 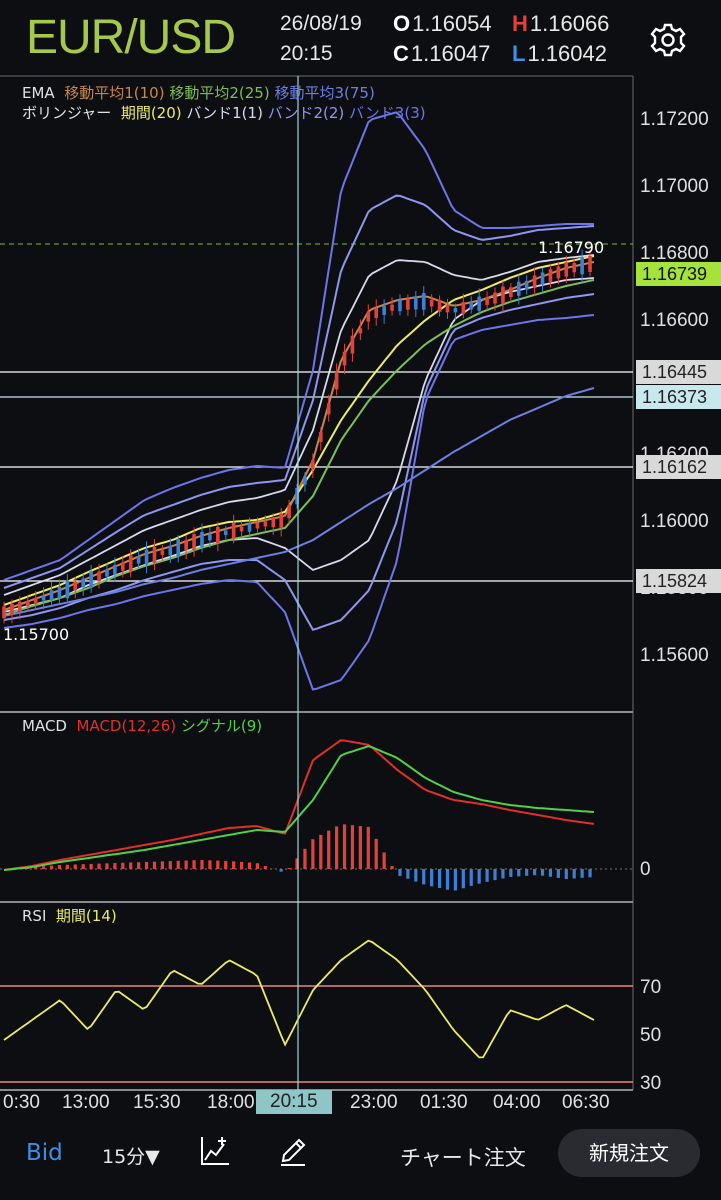 What do you see at coordinates (651, 1083) in the screenshot?
I see `rsi-axis-label: 30` at bounding box center [651, 1083].